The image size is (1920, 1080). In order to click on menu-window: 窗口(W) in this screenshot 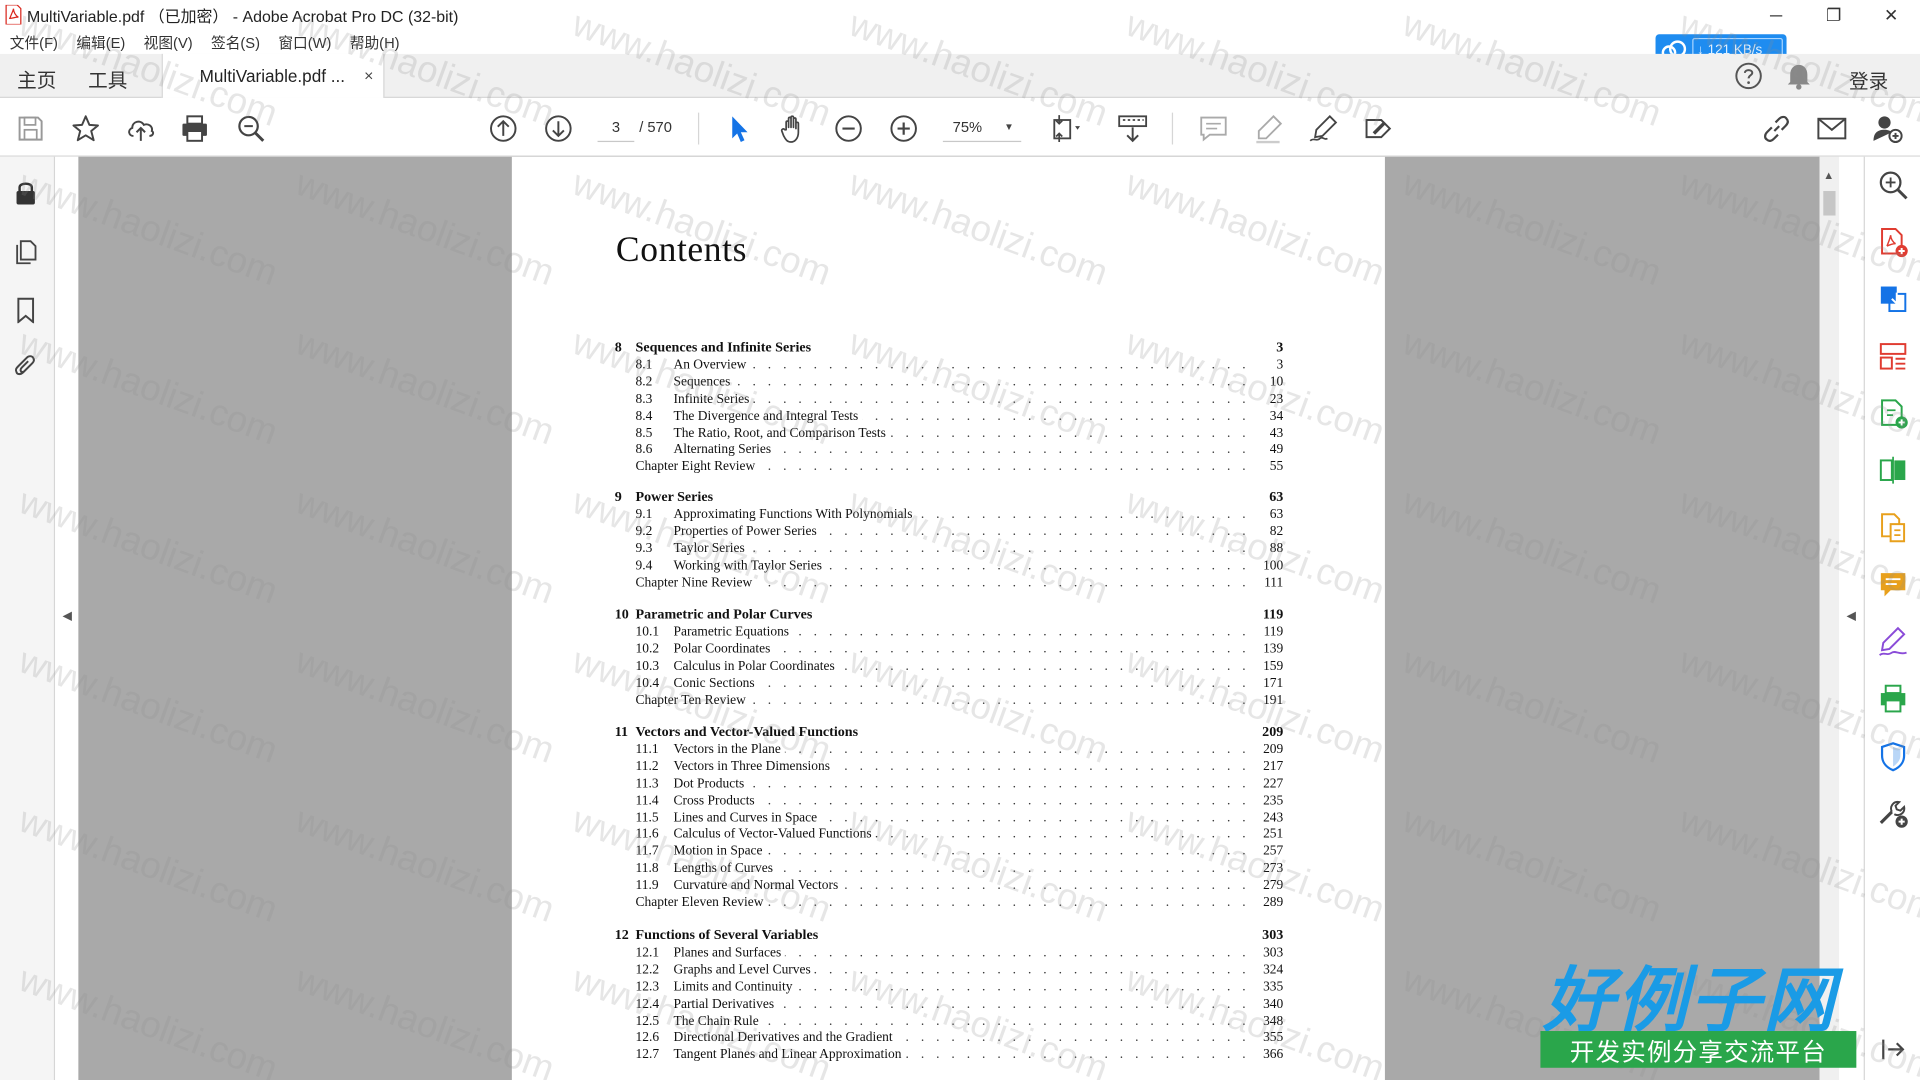, I will do `click(304, 41)`.